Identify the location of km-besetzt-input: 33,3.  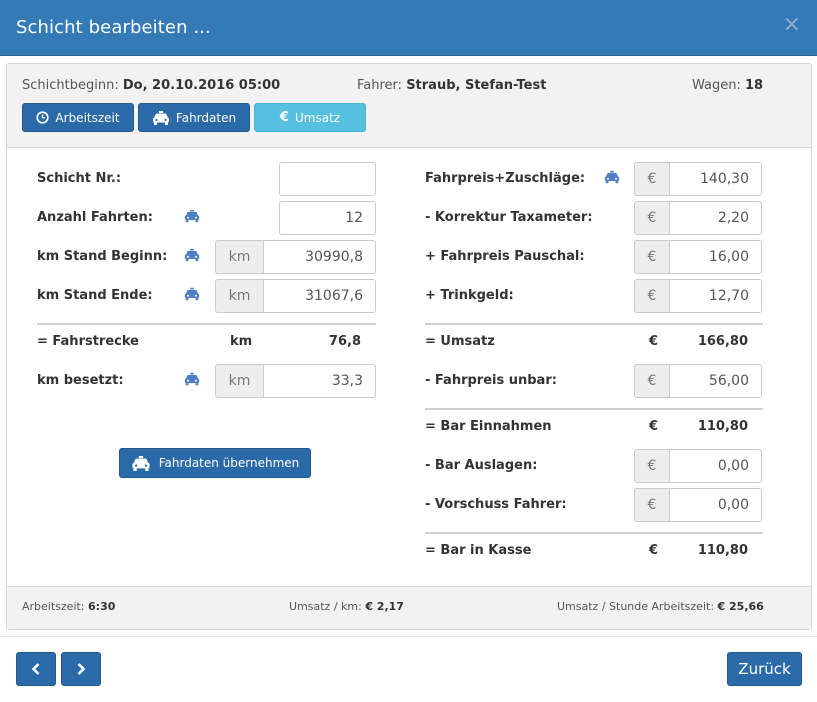
(319, 381).